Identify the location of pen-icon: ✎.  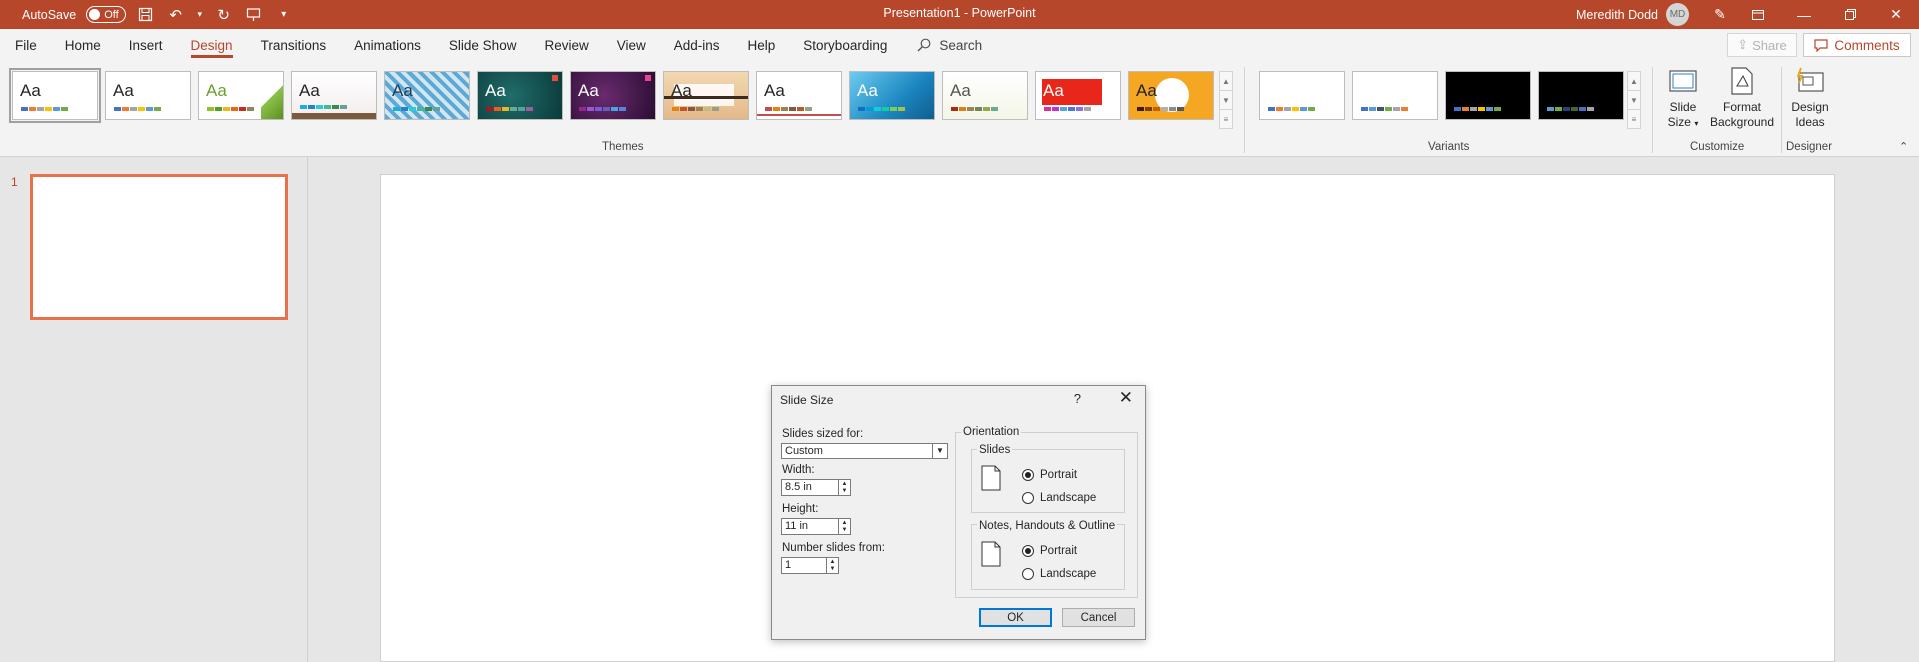
(1720, 14).